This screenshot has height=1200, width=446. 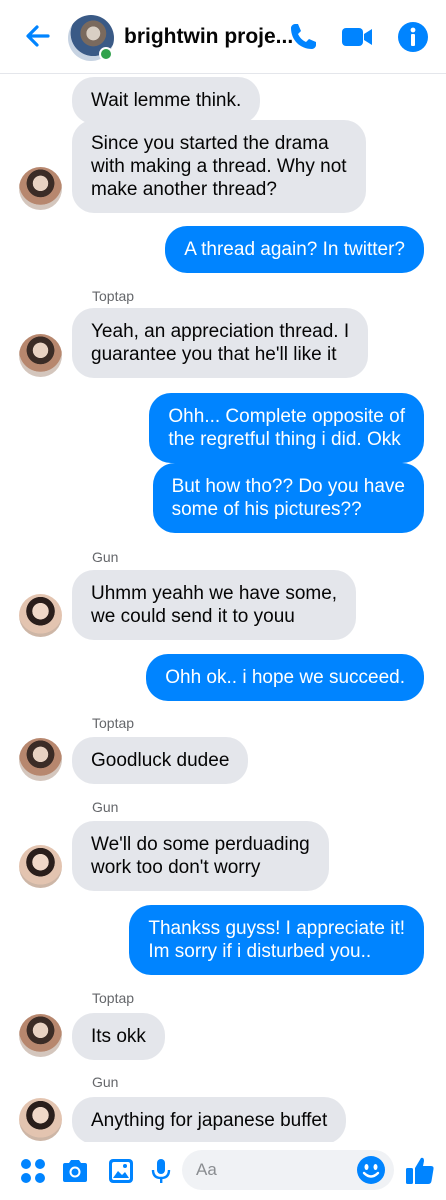 What do you see at coordinates (38, 36) in the screenshot?
I see `arrow-left-icon` at bounding box center [38, 36].